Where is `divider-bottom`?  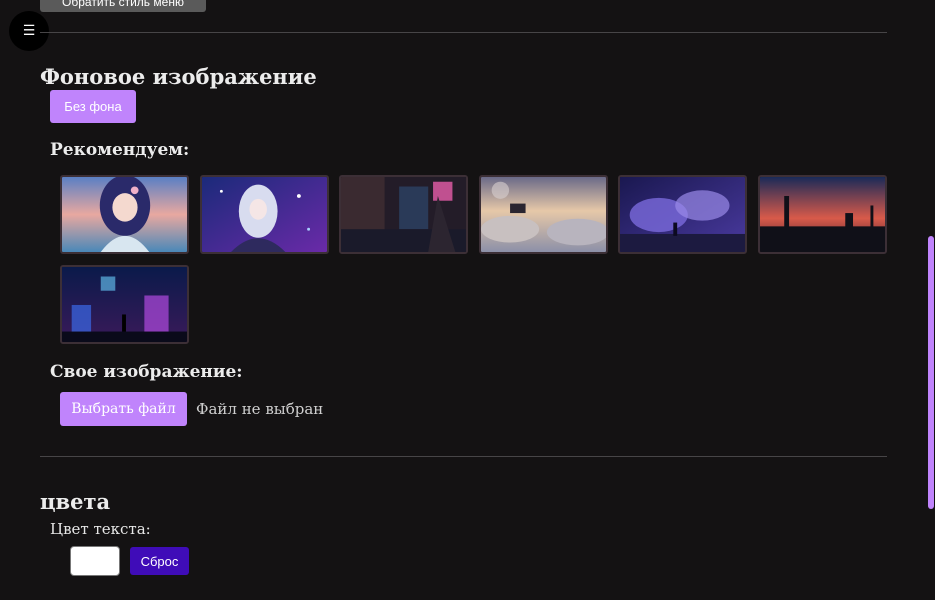 divider-bottom is located at coordinates (463, 456).